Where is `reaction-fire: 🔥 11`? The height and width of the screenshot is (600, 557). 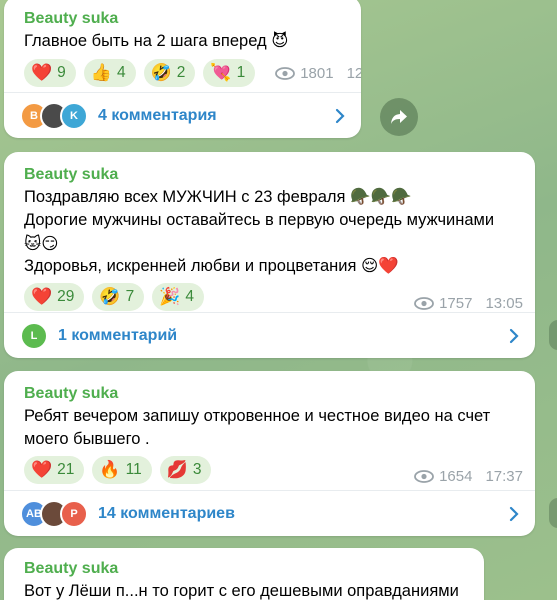
reaction-fire: 🔥 11 is located at coordinates (122, 470).